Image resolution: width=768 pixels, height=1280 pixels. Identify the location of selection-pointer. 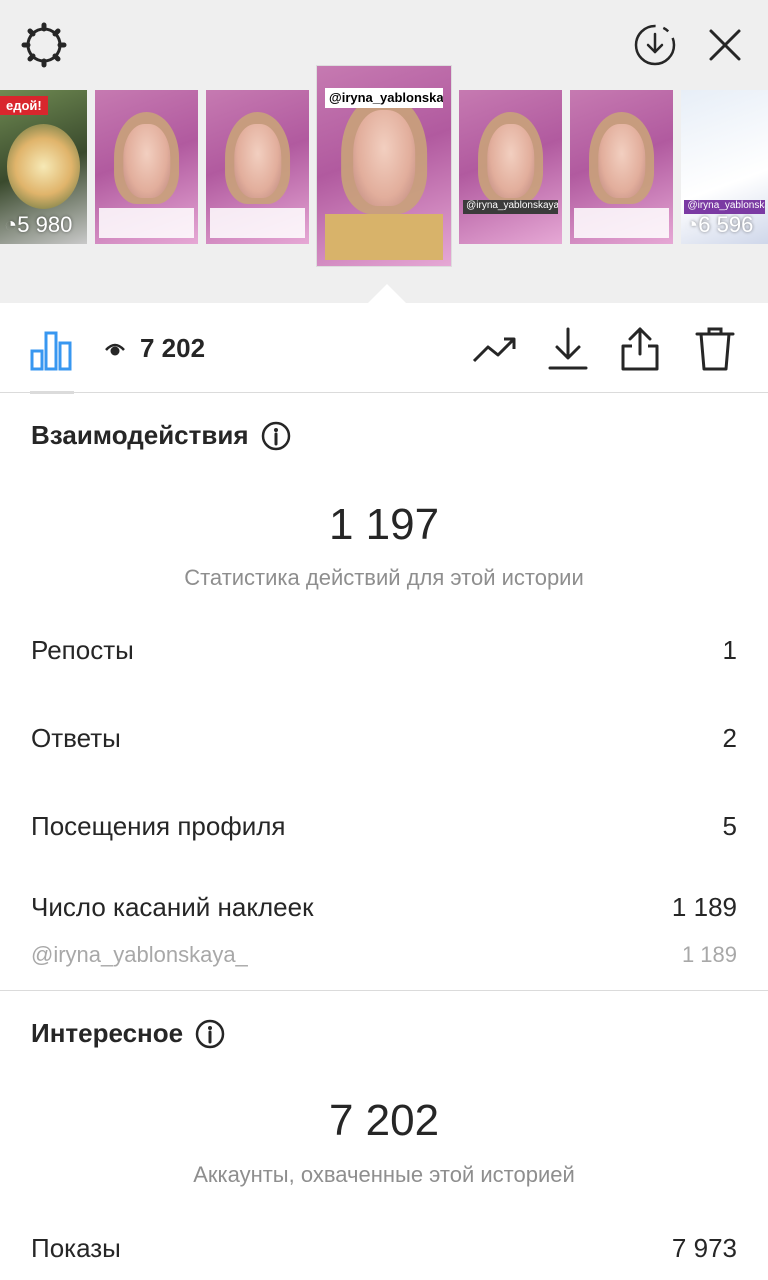
(387, 294).